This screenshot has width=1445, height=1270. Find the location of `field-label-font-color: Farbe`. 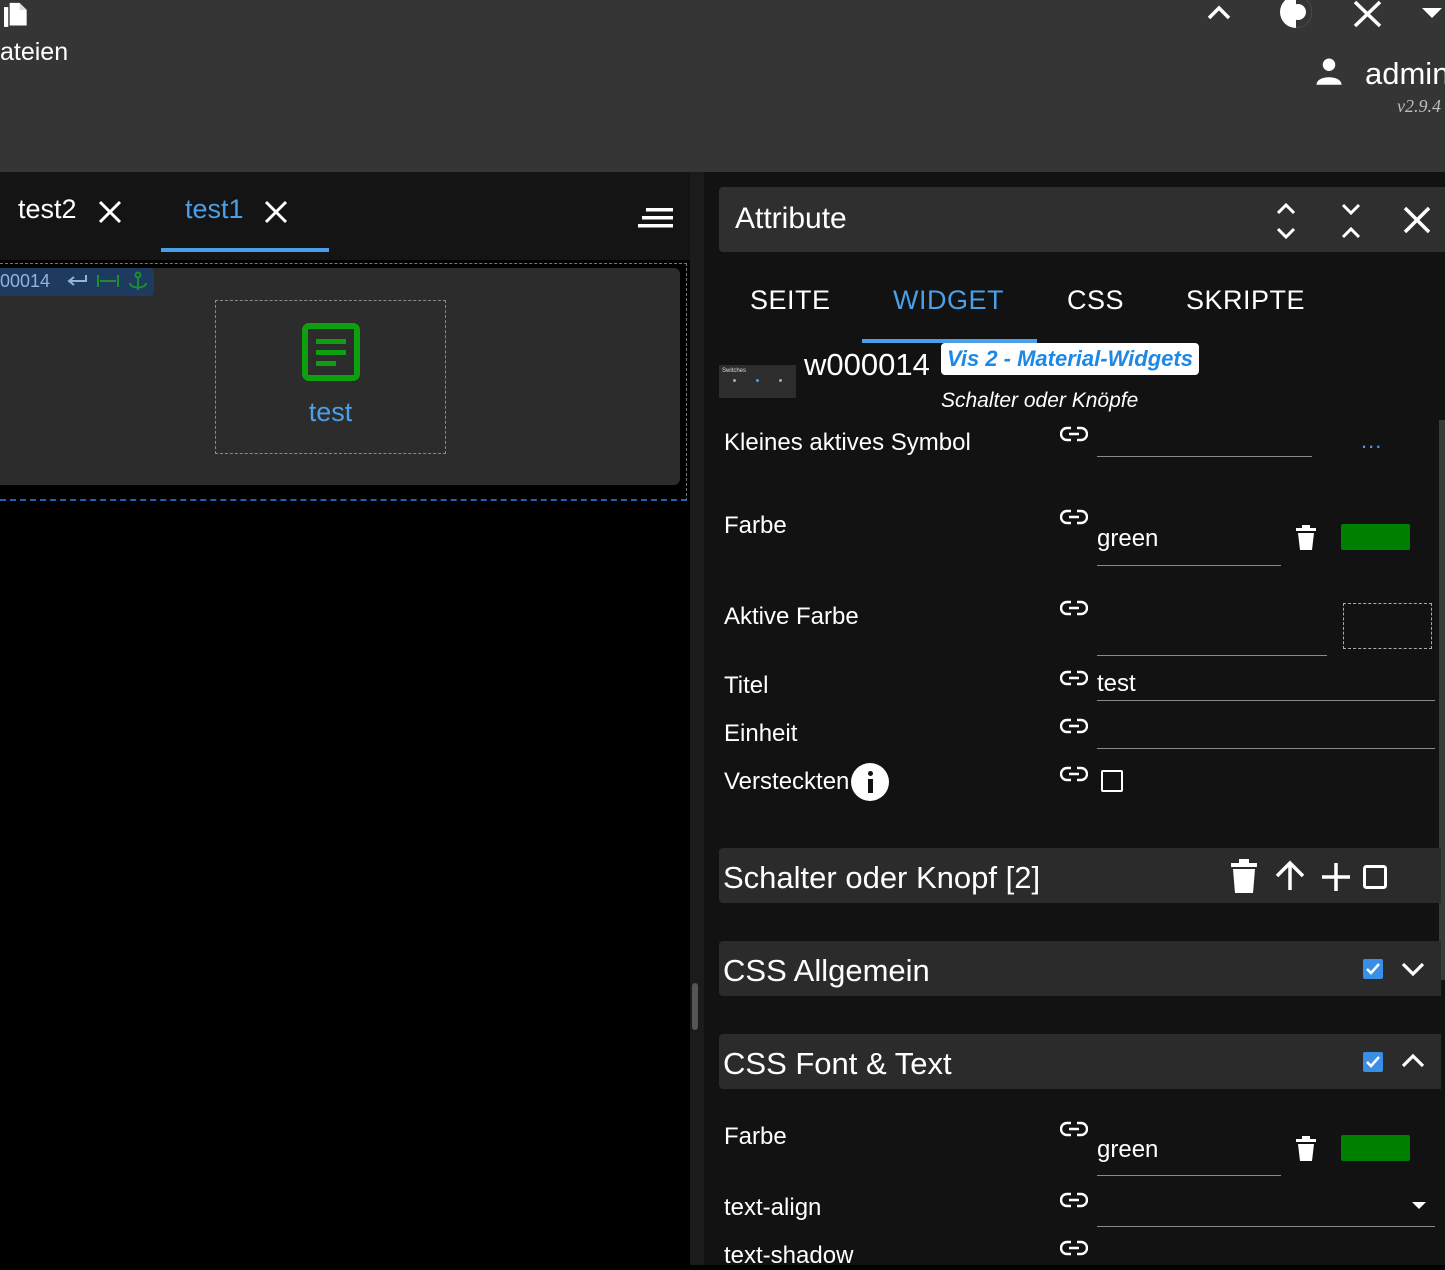

field-label-font-color: Farbe is located at coordinates (755, 1136).